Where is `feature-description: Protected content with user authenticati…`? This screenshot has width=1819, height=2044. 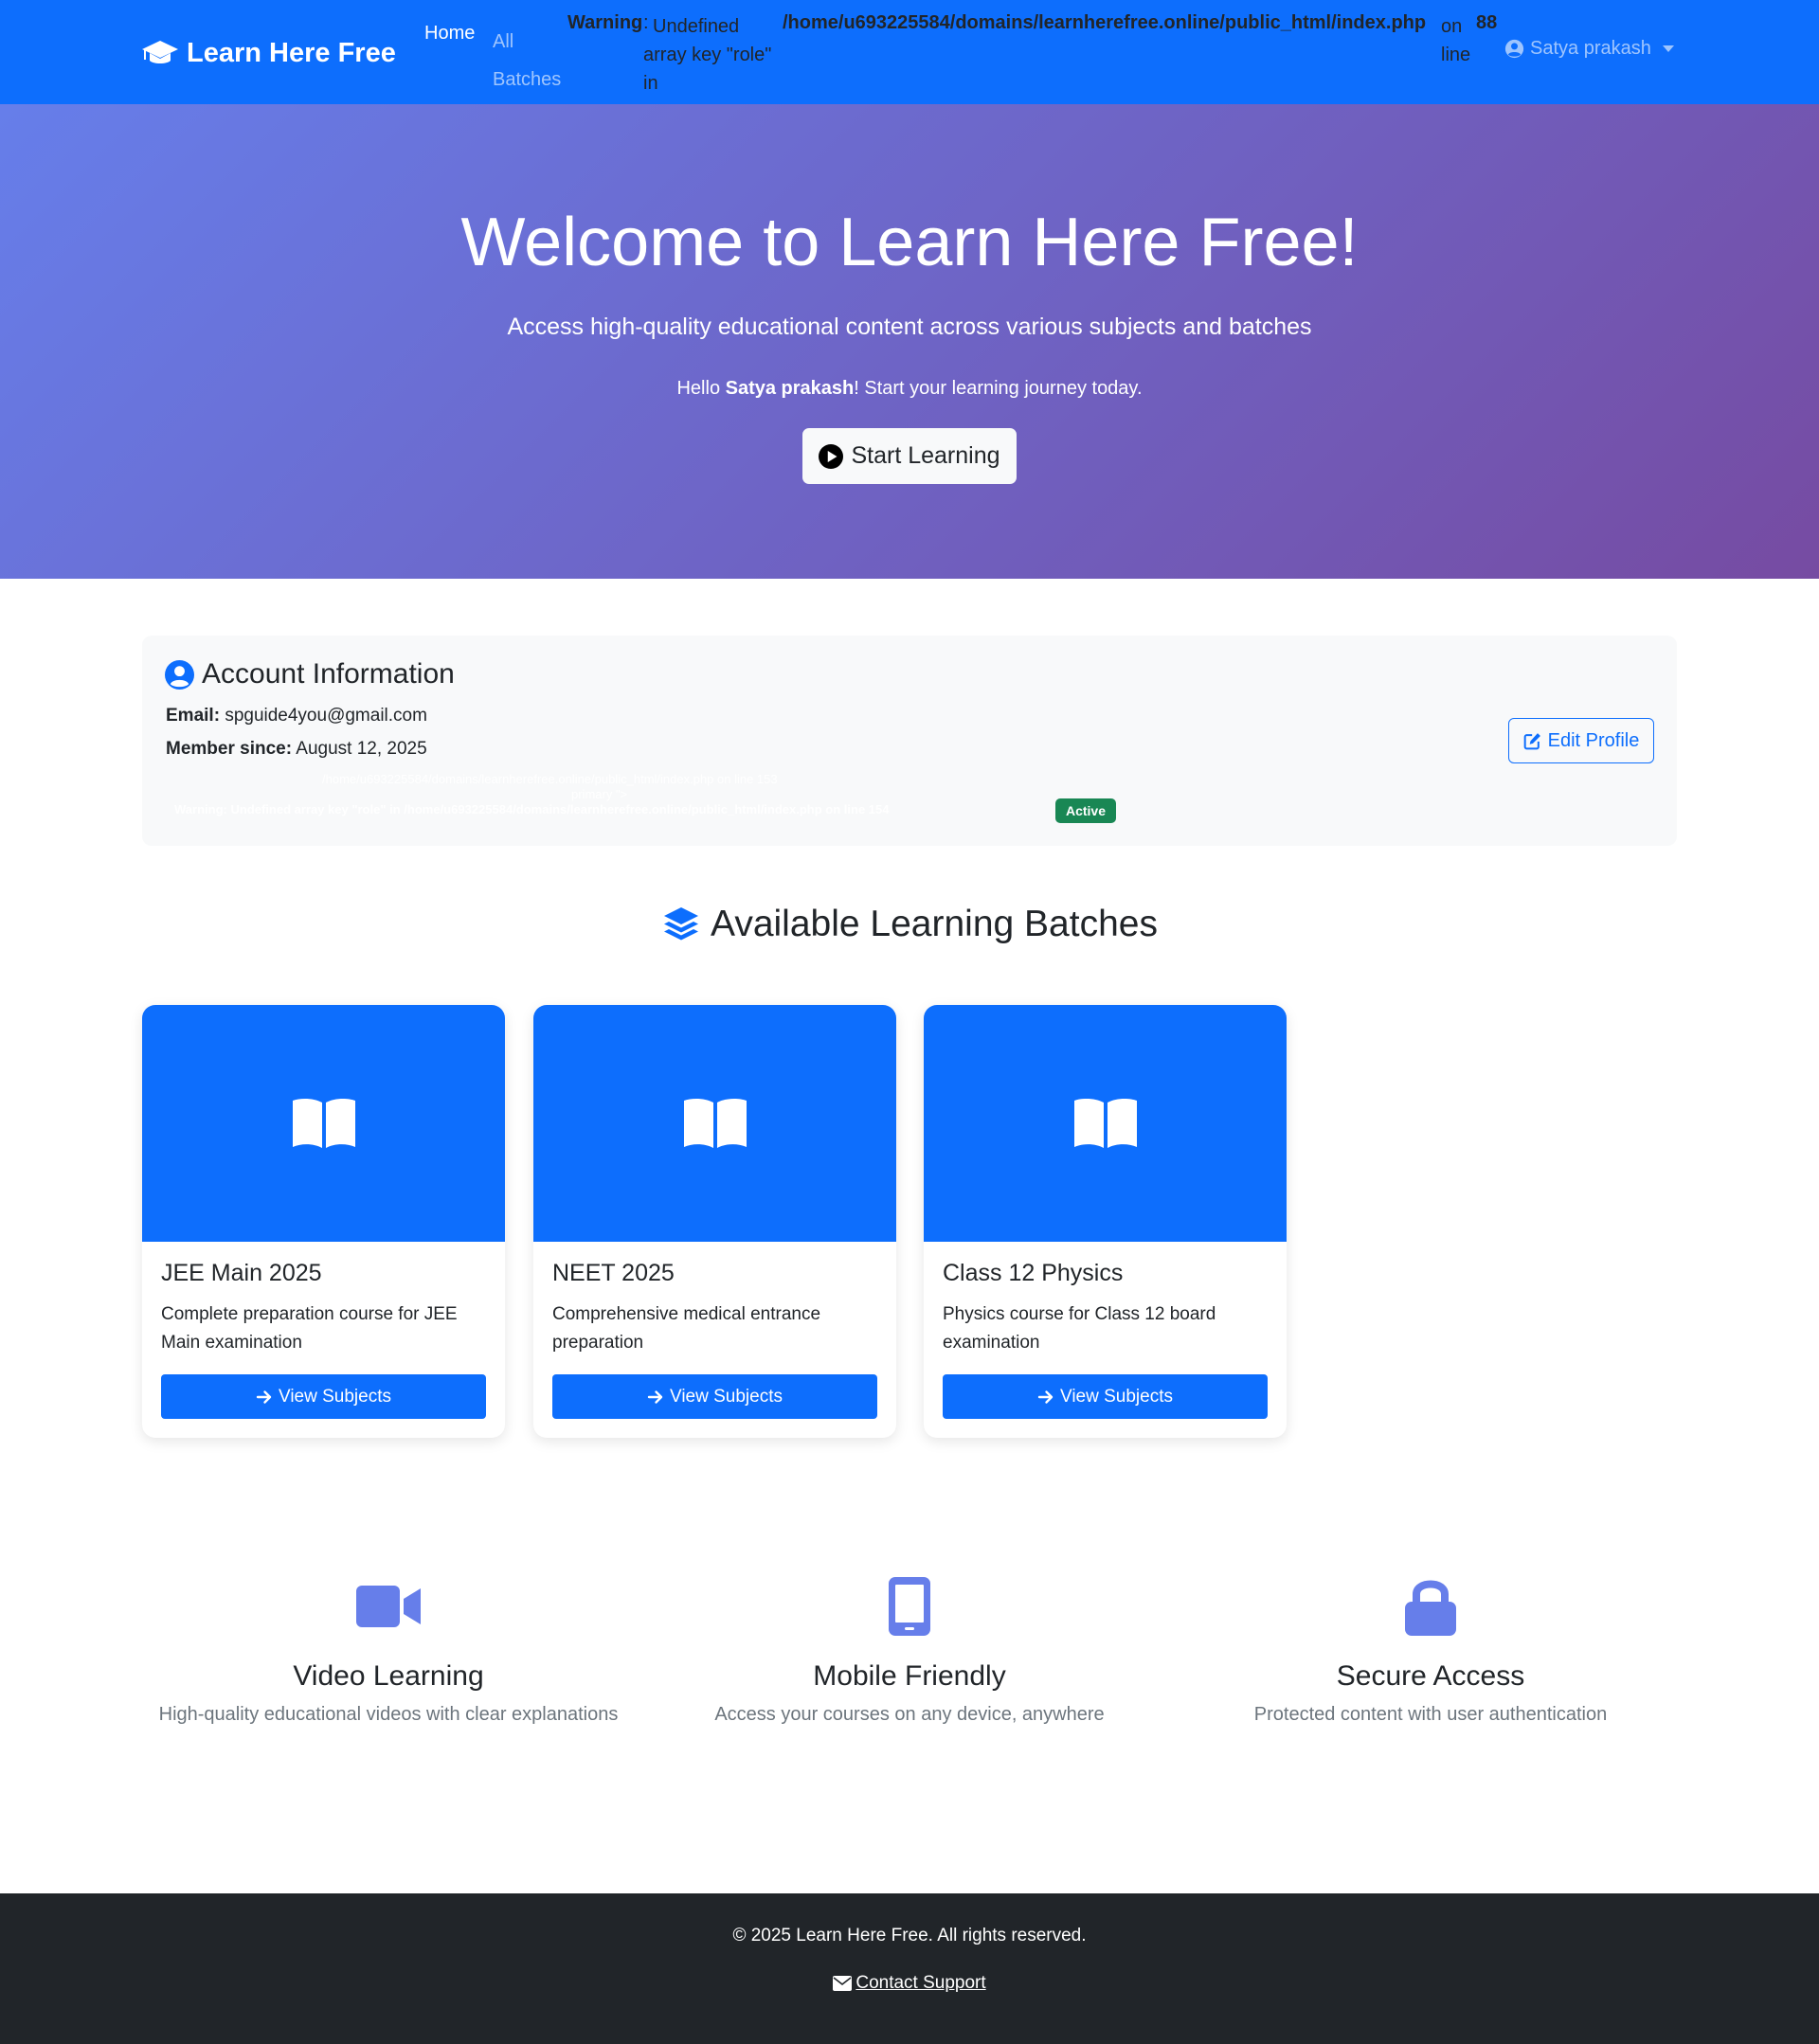
feature-description: Protected content with user authenticati… is located at coordinates (1430, 1714).